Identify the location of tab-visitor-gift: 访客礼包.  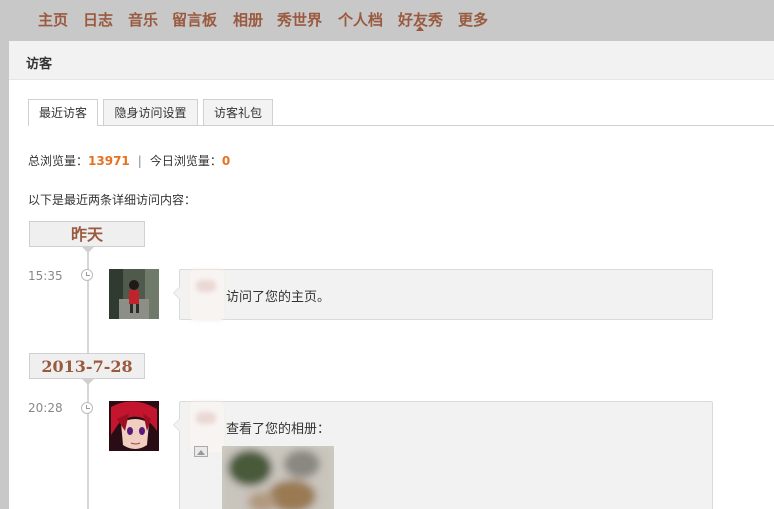
(238, 112).